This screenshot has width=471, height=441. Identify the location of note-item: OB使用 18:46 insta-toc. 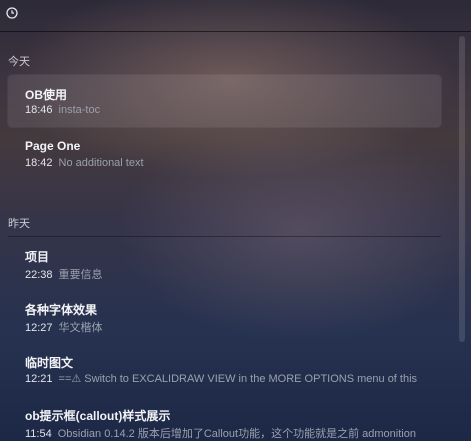
(224, 101).